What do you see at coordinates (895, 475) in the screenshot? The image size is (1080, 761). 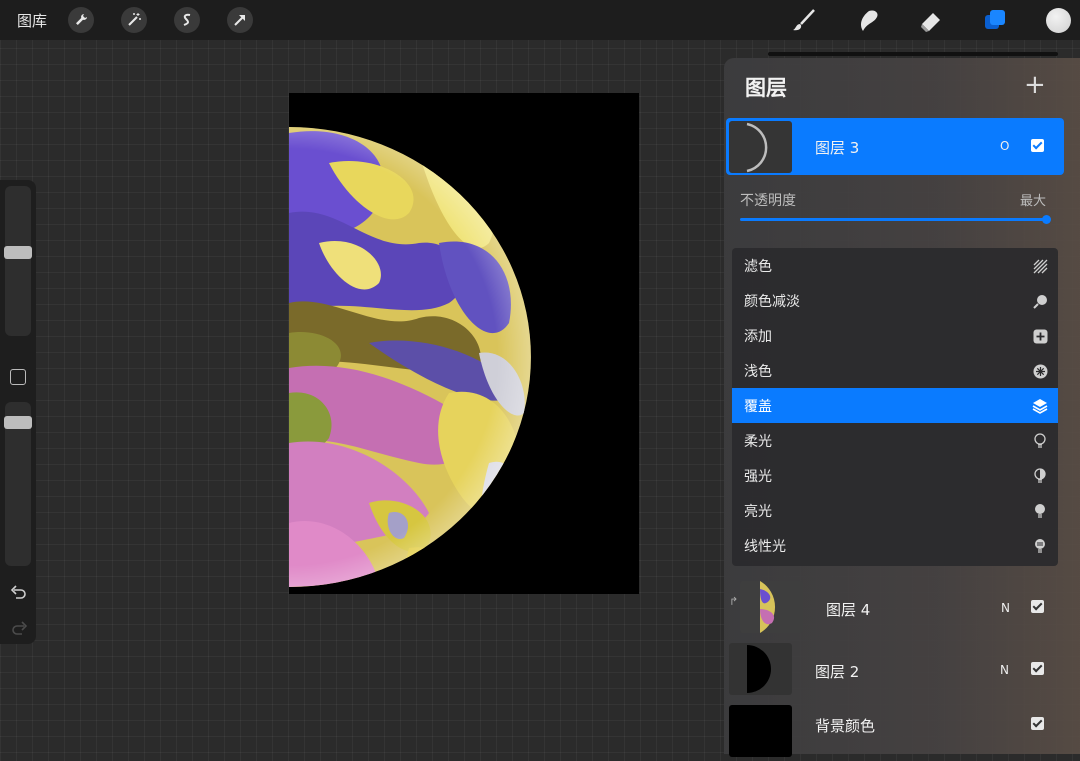 I see `blend-mode-item: 强光` at bounding box center [895, 475].